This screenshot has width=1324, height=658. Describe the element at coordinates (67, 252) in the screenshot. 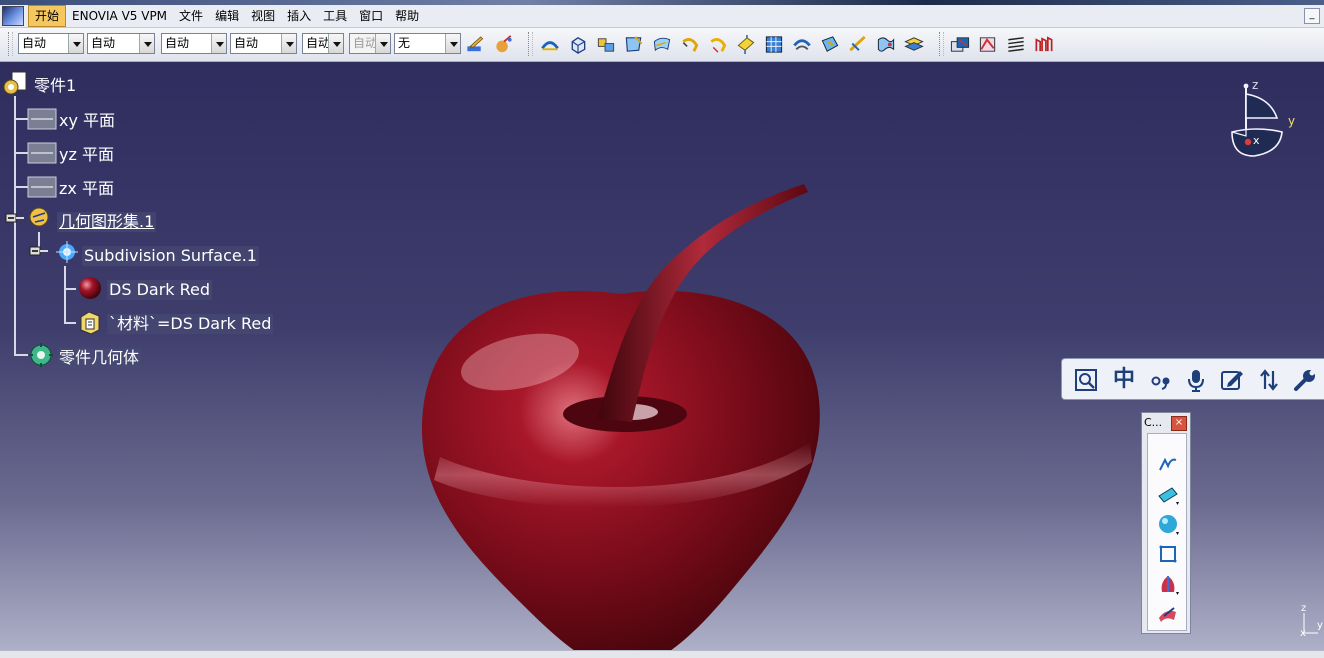

I see `subdivision-surface-icon` at that location.